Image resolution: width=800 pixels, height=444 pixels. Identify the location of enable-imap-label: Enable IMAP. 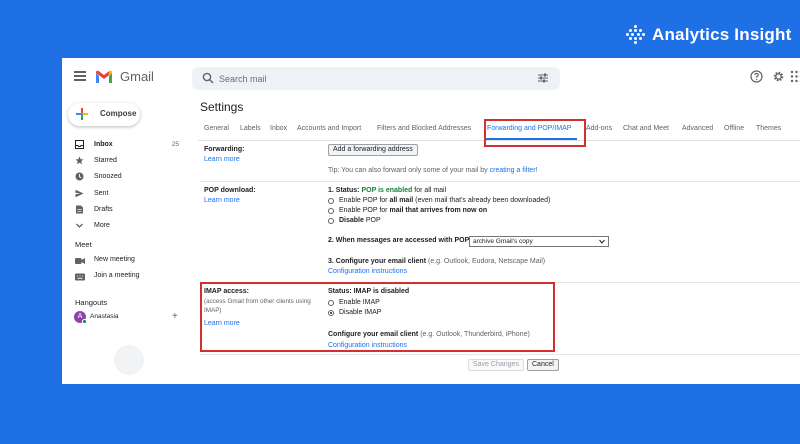
(359, 302).